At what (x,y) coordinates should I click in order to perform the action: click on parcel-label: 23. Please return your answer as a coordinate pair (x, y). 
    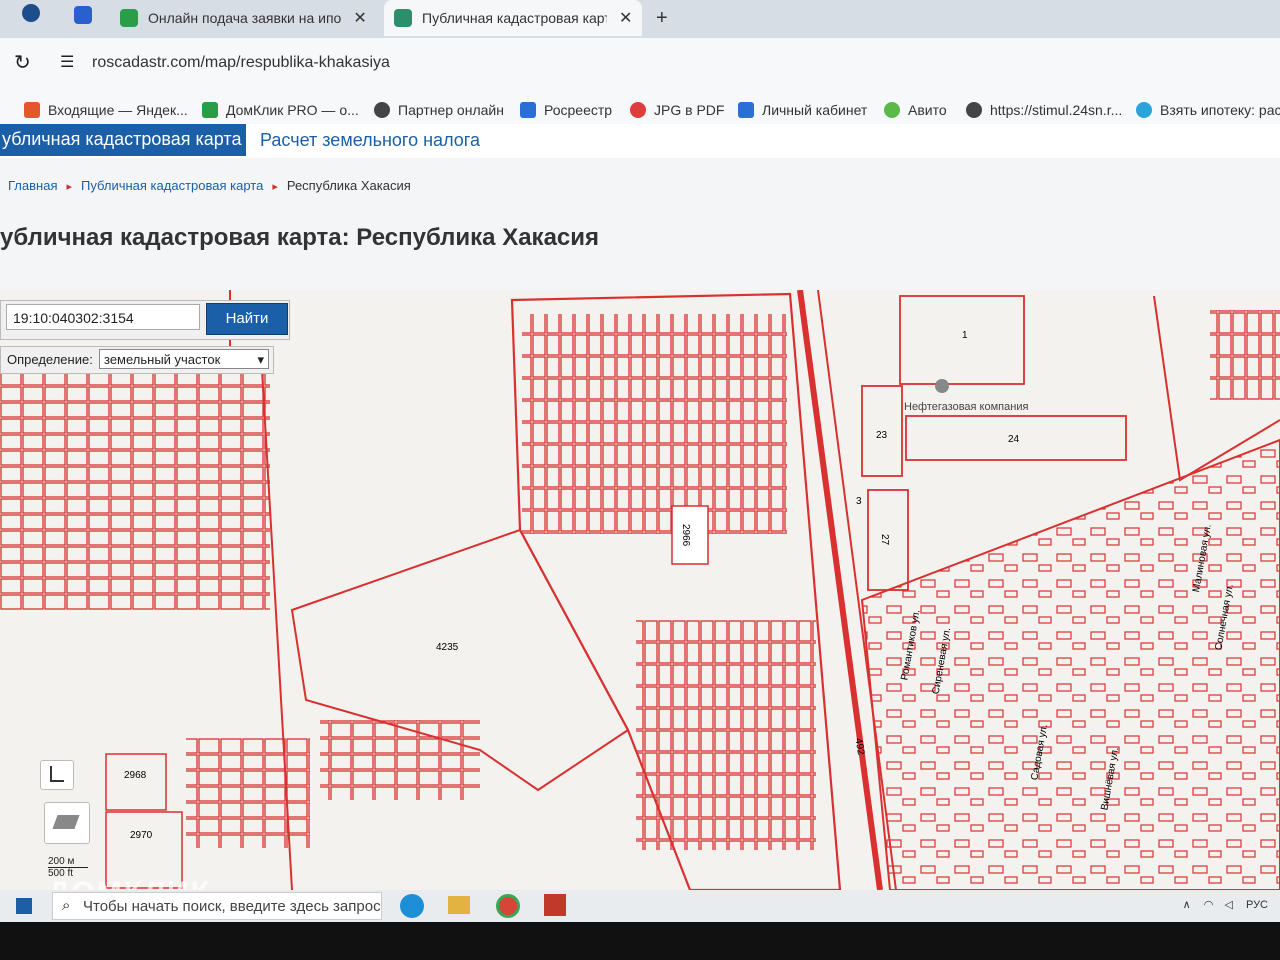
    Looking at the image, I should click on (882, 435).